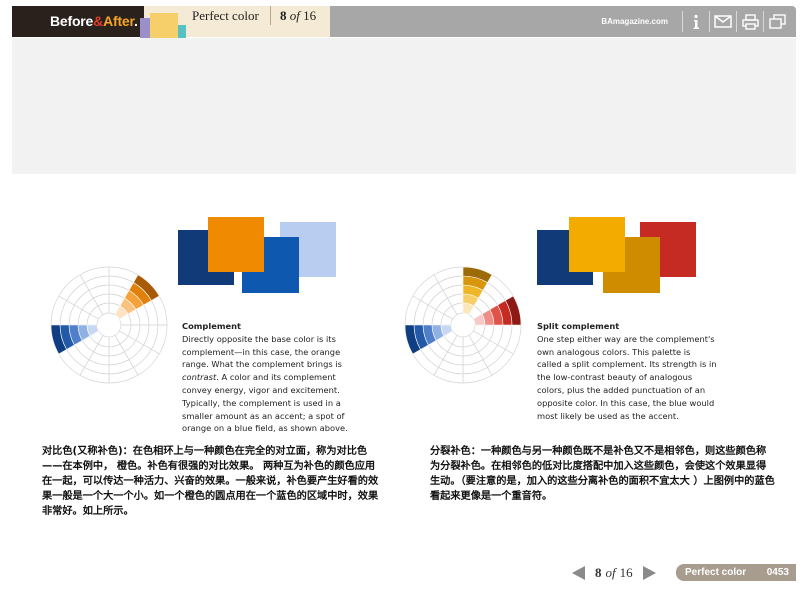 This screenshot has height=592, width=807. What do you see at coordinates (463, 325) in the screenshot?
I see `color-wheel-split-complement` at bounding box center [463, 325].